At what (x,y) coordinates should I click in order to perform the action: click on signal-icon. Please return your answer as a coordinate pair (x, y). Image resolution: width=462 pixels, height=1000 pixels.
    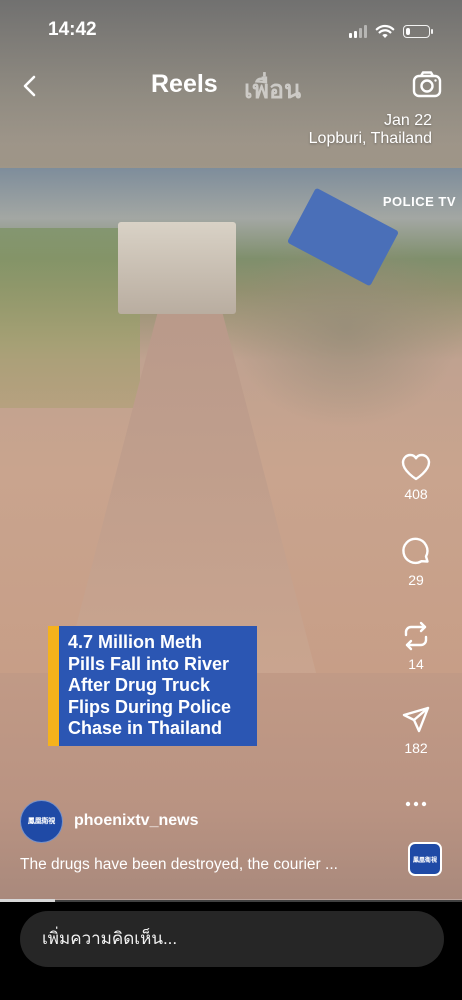
    Looking at the image, I should click on (358, 31).